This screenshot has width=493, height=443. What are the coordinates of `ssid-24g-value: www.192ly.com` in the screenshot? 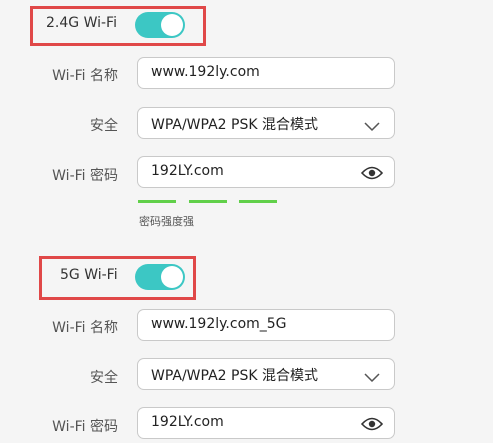 It's located at (205, 72).